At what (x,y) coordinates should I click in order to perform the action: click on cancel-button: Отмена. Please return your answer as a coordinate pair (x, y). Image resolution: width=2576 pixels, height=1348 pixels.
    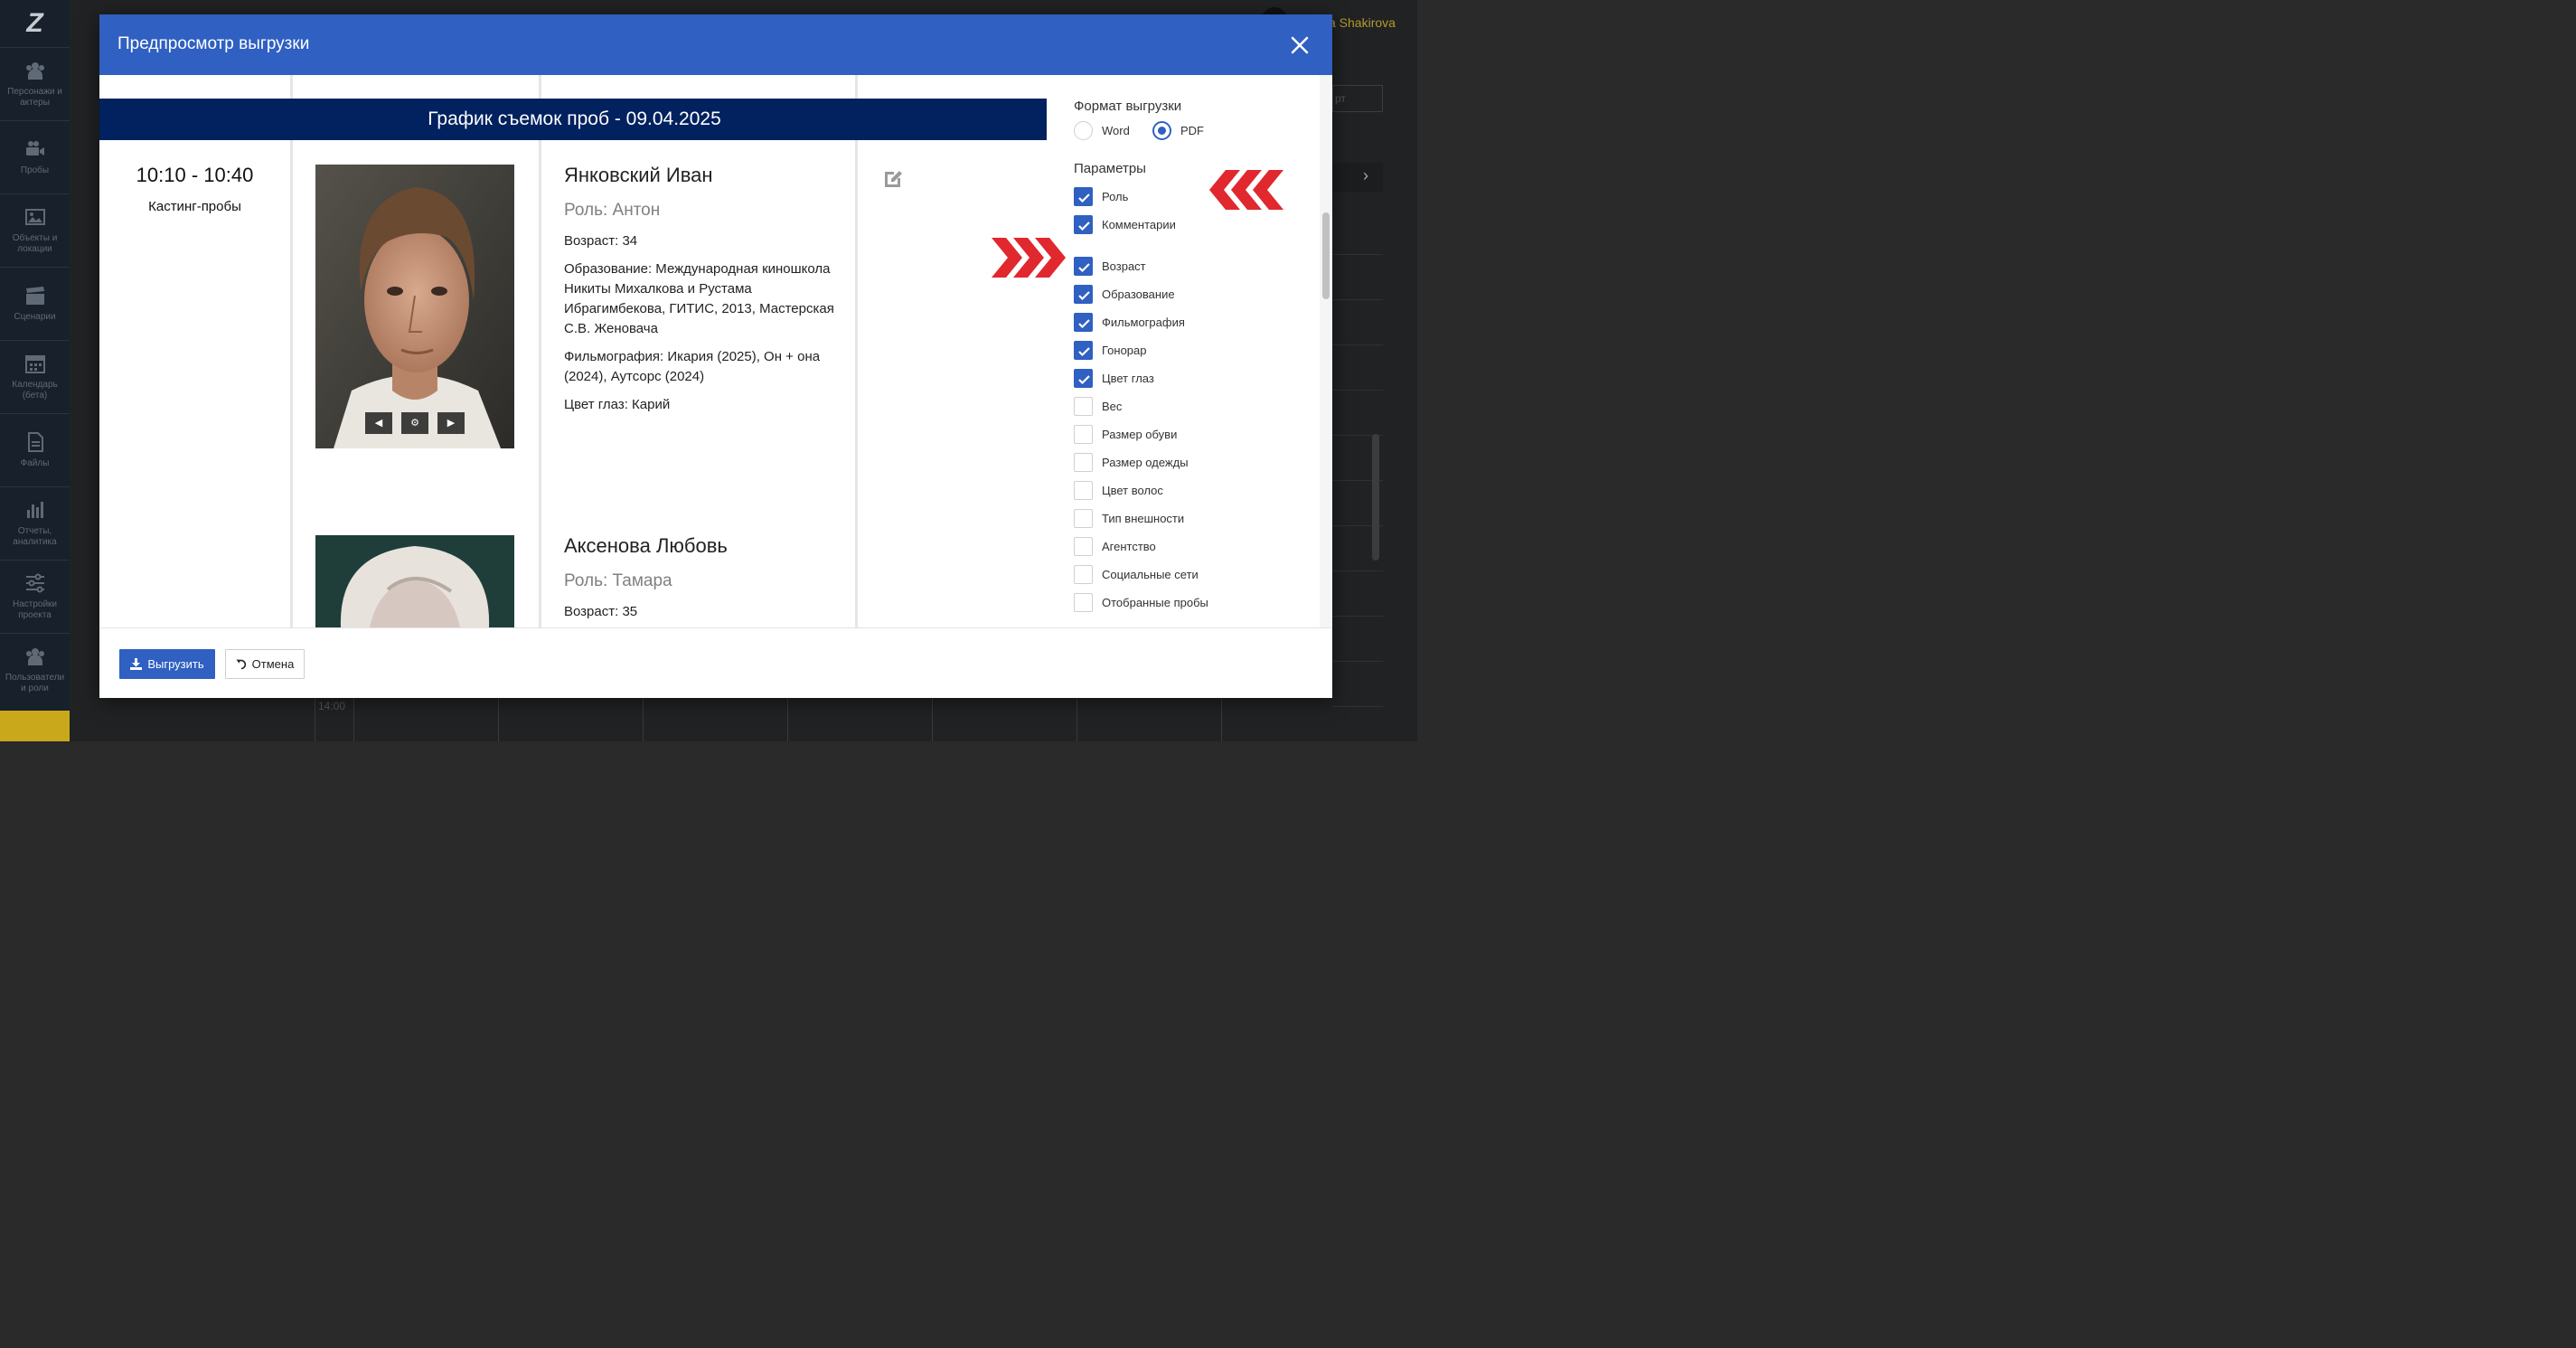
    Looking at the image, I should click on (265, 664).